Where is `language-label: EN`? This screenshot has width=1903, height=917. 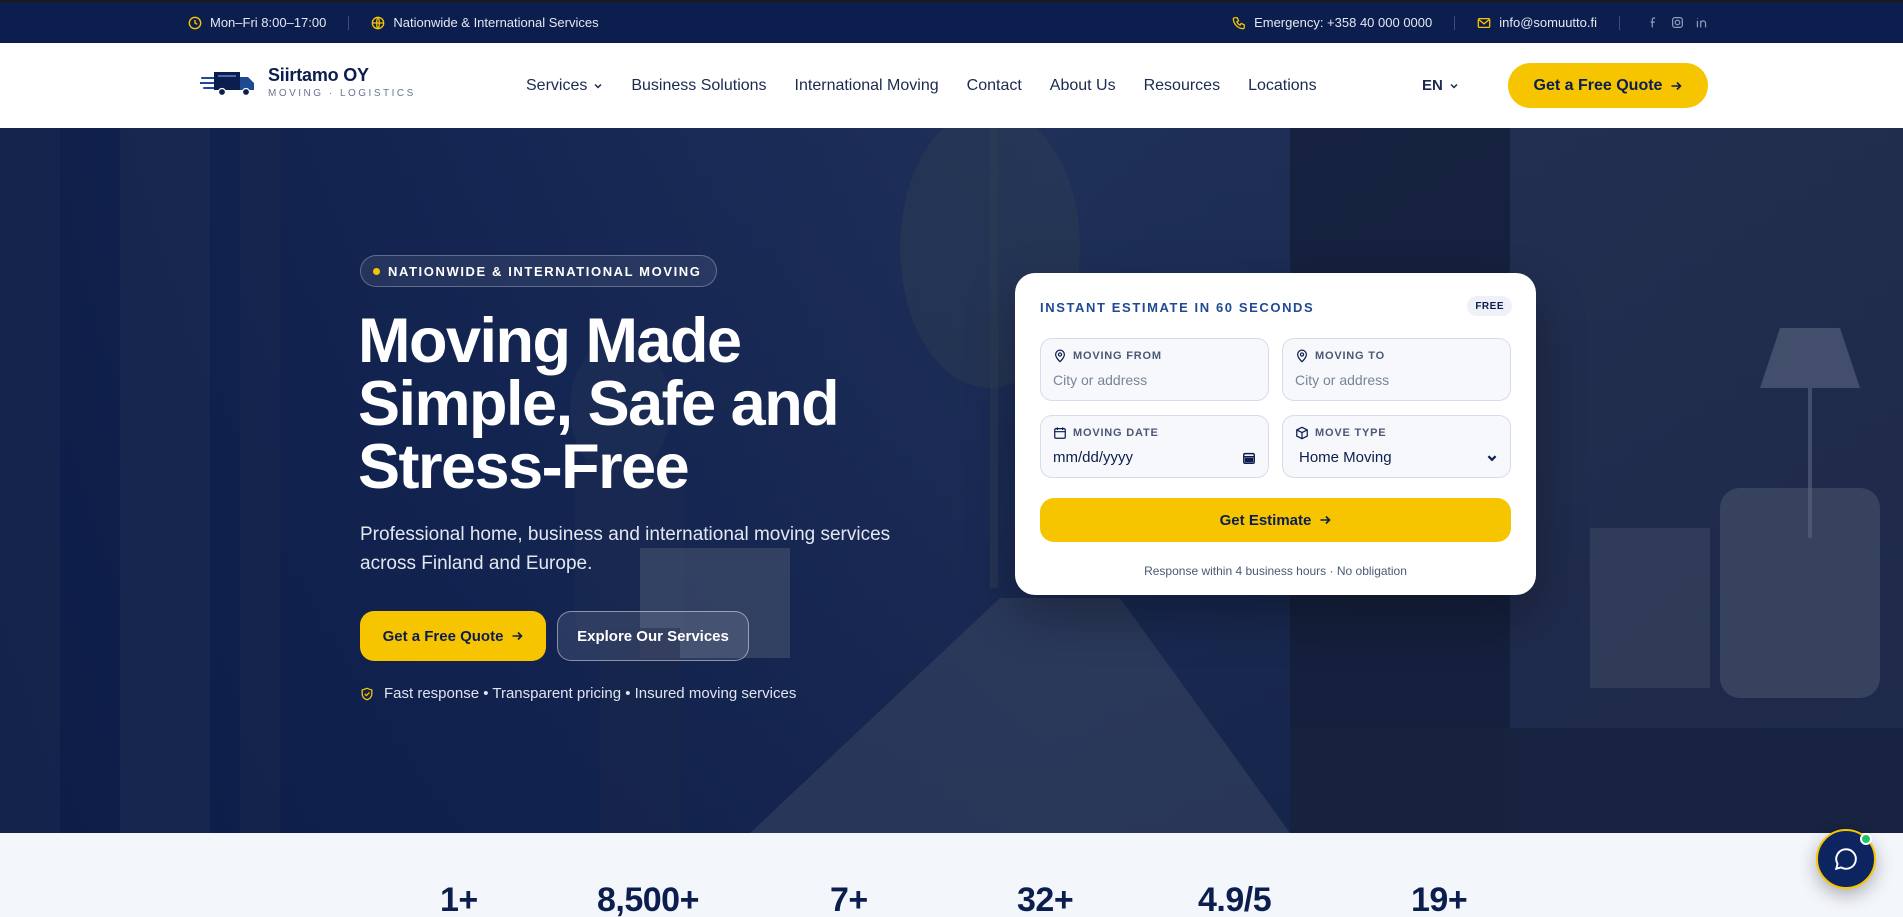 language-label: EN is located at coordinates (1432, 85).